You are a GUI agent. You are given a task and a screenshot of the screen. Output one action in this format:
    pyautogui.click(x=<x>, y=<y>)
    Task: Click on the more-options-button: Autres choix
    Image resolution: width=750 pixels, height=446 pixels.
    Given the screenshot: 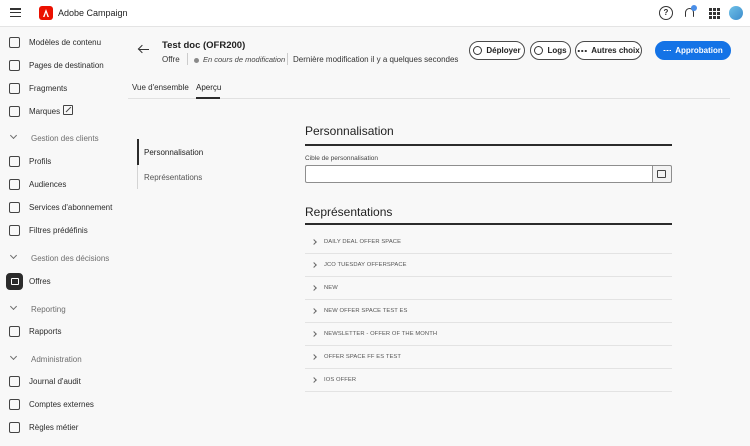 What is the action you would take?
    pyautogui.click(x=608, y=50)
    